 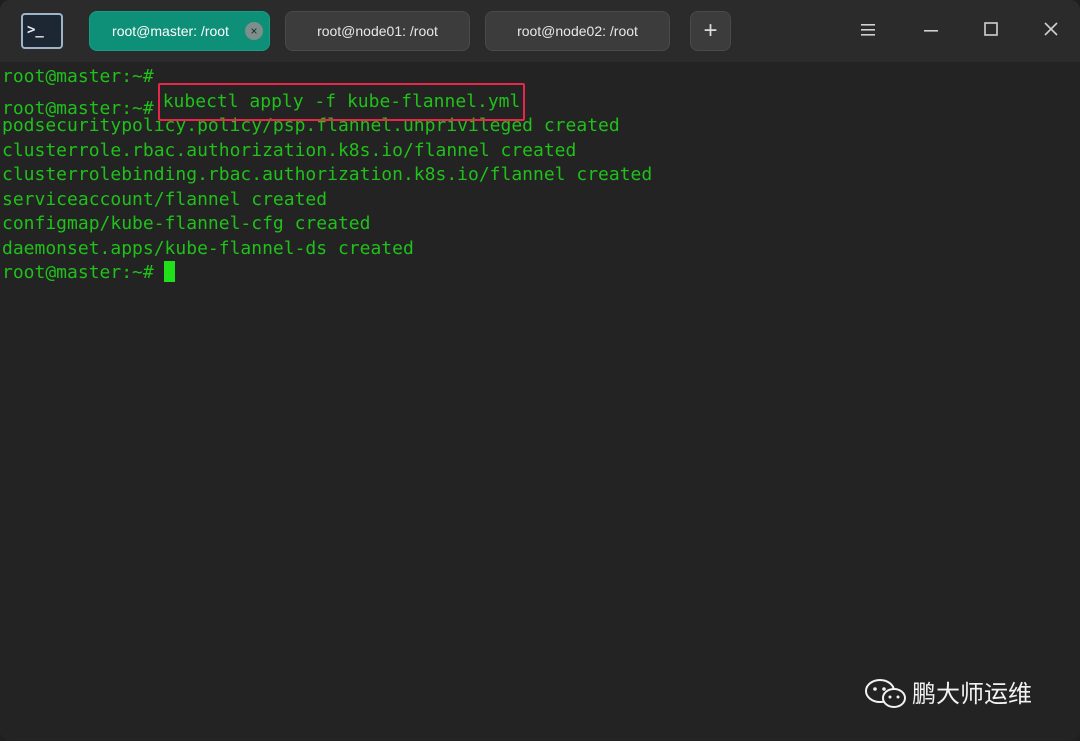 What do you see at coordinates (165, 199) in the screenshot?
I see `output-line: serviceaccount/flannel created` at bounding box center [165, 199].